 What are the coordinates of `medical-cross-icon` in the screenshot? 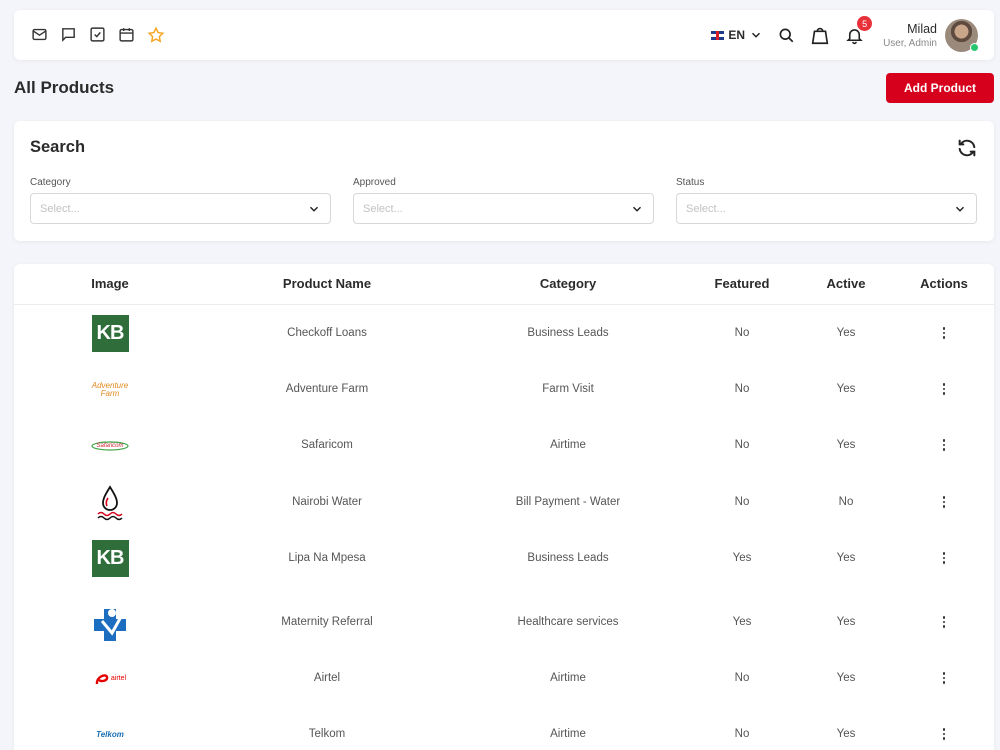 It's located at (110, 624).